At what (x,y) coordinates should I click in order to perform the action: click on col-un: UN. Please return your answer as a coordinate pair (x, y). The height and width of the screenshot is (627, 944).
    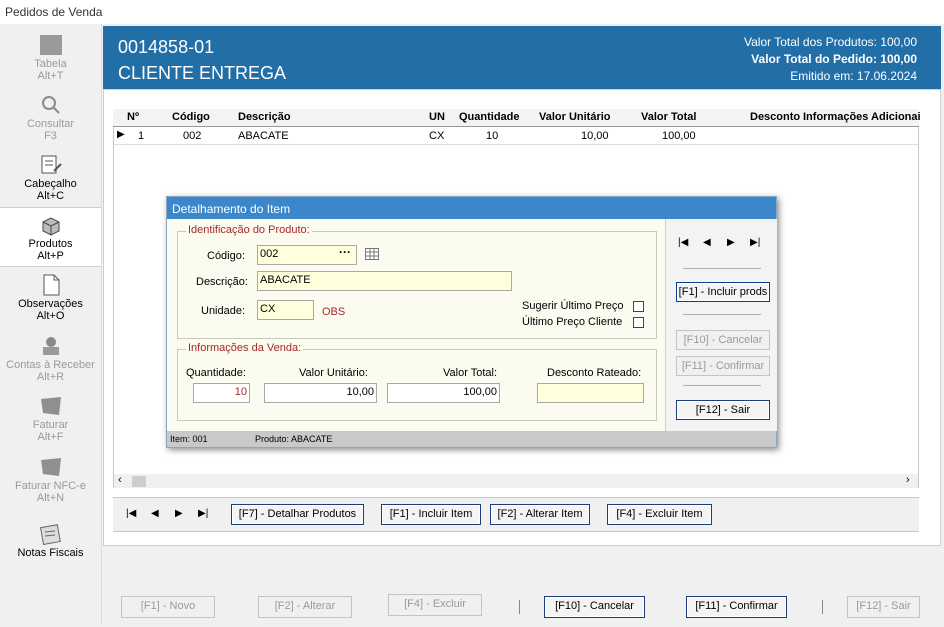
    Looking at the image, I should click on (437, 117).